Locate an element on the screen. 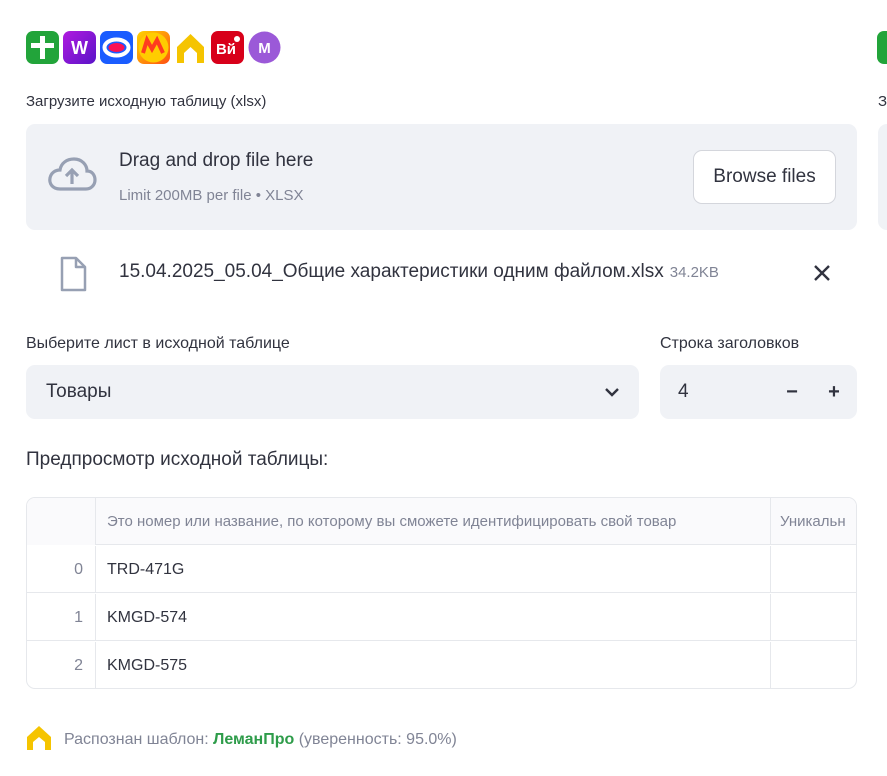  marketplace-logos: W Вй M is located at coordinates (153, 47).